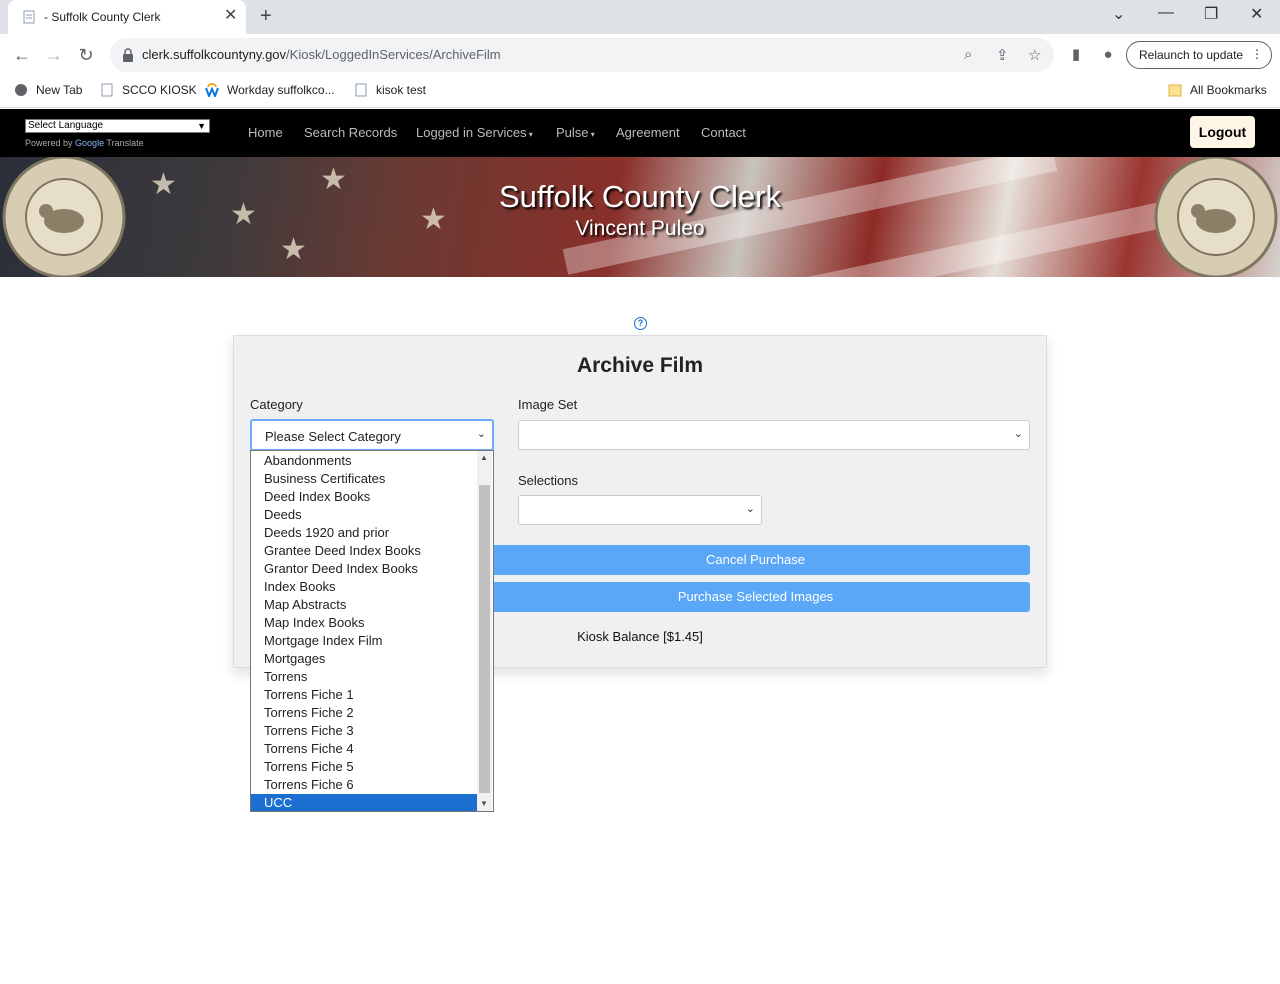 This screenshot has height=984, width=1280. I want to click on dropdown-option: Deeds 1920 and prior, so click(364, 533).